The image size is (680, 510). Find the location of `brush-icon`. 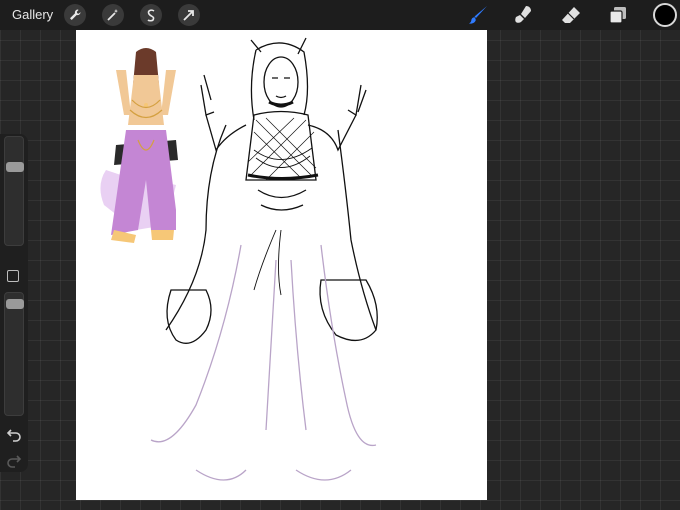

brush-icon is located at coordinates (478, 15).